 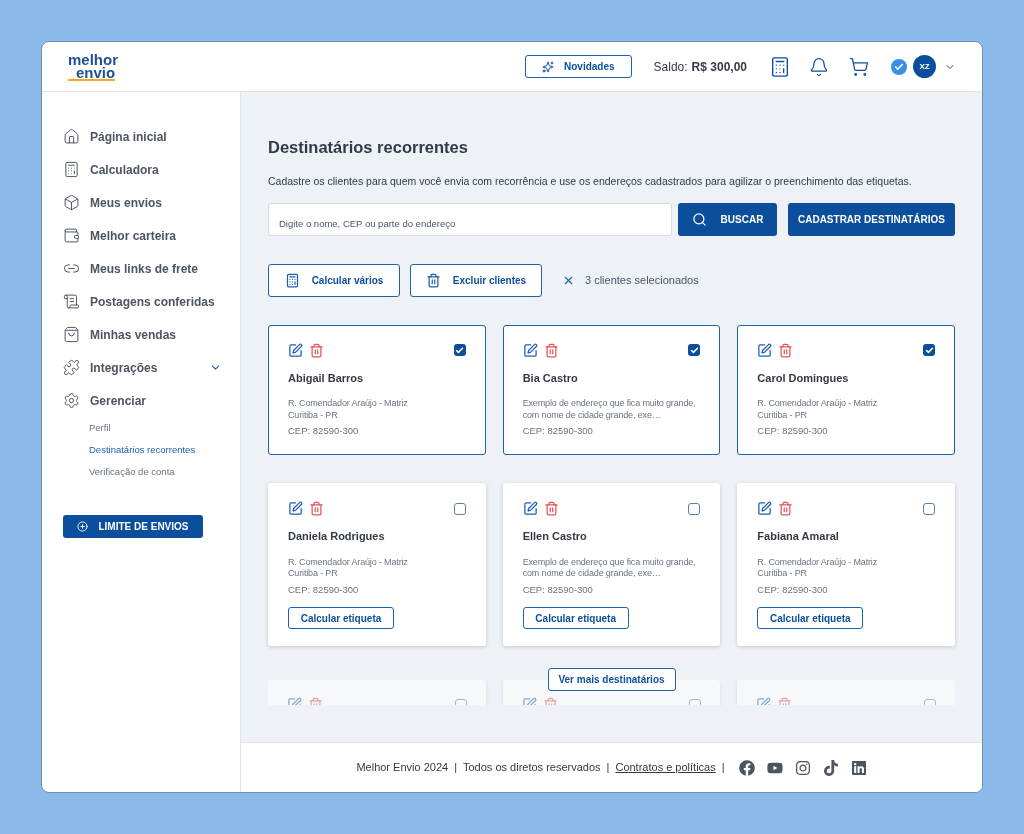 I want to click on policies-link: Contratos e políticas, so click(x=665, y=767).